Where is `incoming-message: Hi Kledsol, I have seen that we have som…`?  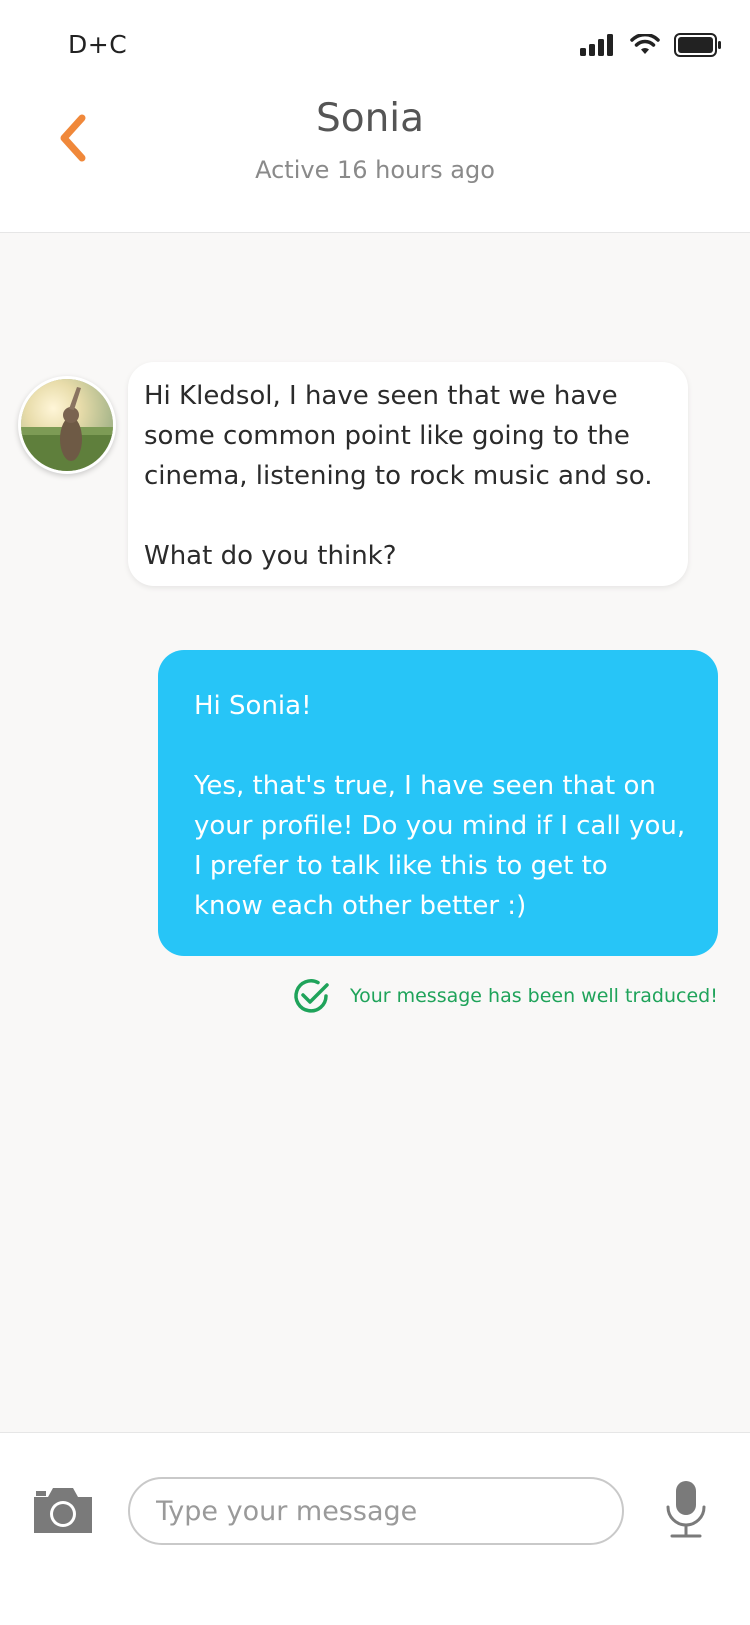 incoming-message: Hi Kledsol, I have seen that we have som… is located at coordinates (408, 474).